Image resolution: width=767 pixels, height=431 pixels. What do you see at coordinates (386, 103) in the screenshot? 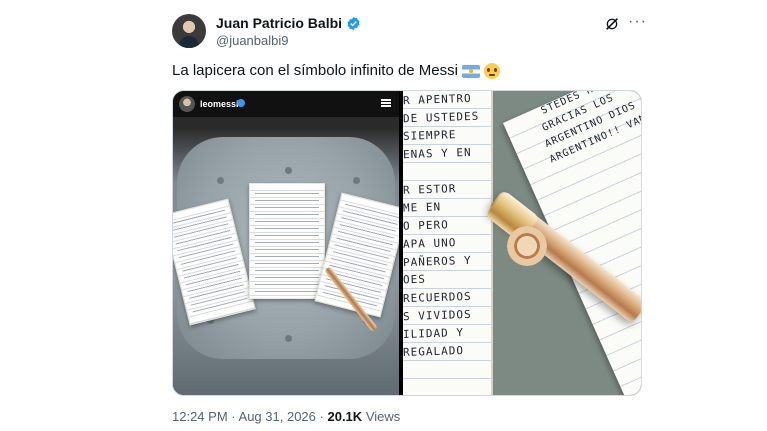
I see `menu-icon` at bounding box center [386, 103].